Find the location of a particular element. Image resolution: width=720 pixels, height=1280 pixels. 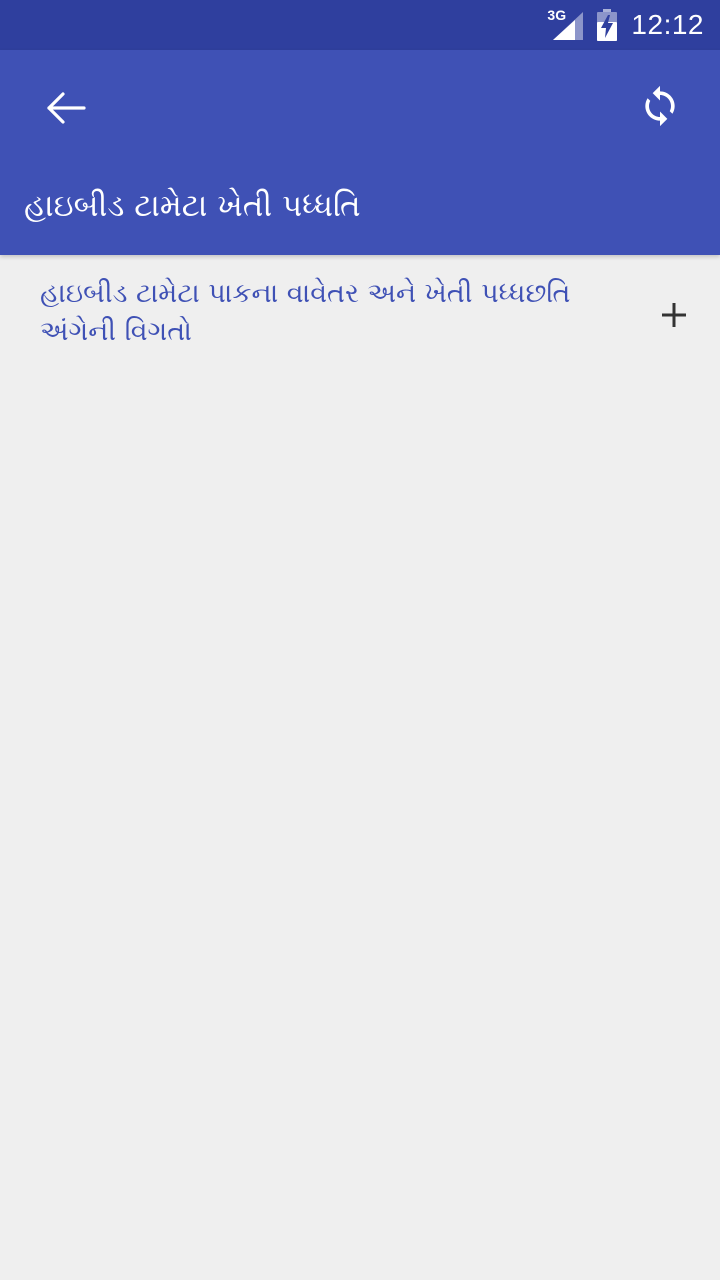

plus-icon is located at coordinates (674, 315).